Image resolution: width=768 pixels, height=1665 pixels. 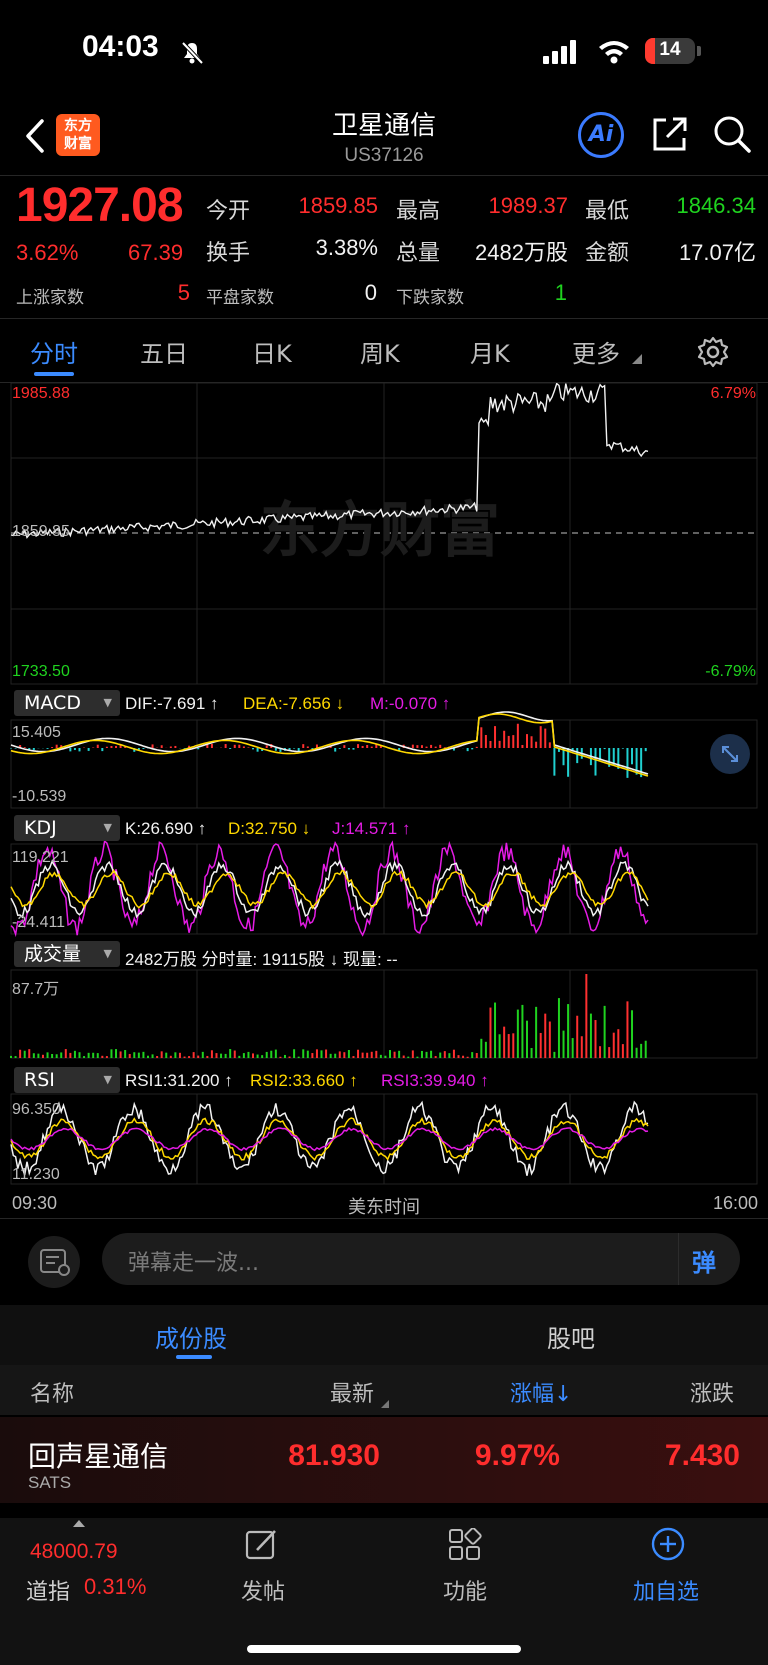 I want to click on up-count: 5, so click(x=183, y=292).